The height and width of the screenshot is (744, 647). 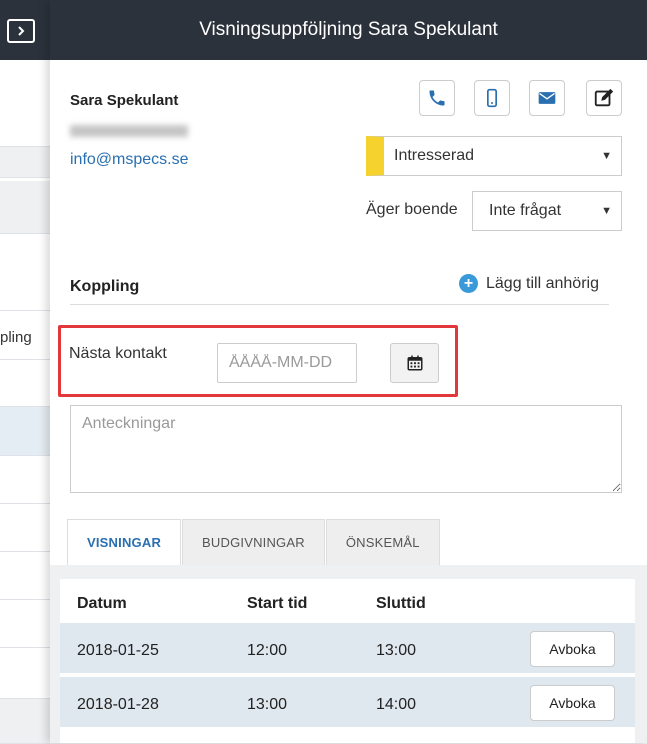 I want to click on edit-icon, so click(x=604, y=97).